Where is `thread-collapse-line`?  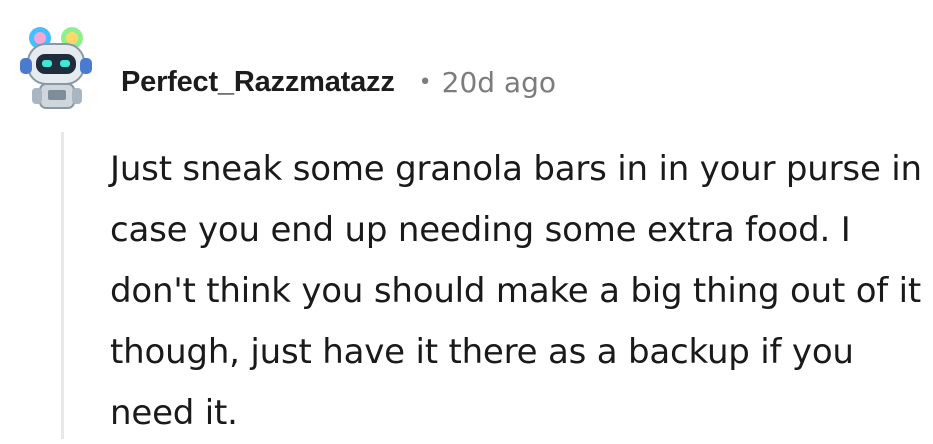
thread-collapse-line is located at coordinates (62, 285).